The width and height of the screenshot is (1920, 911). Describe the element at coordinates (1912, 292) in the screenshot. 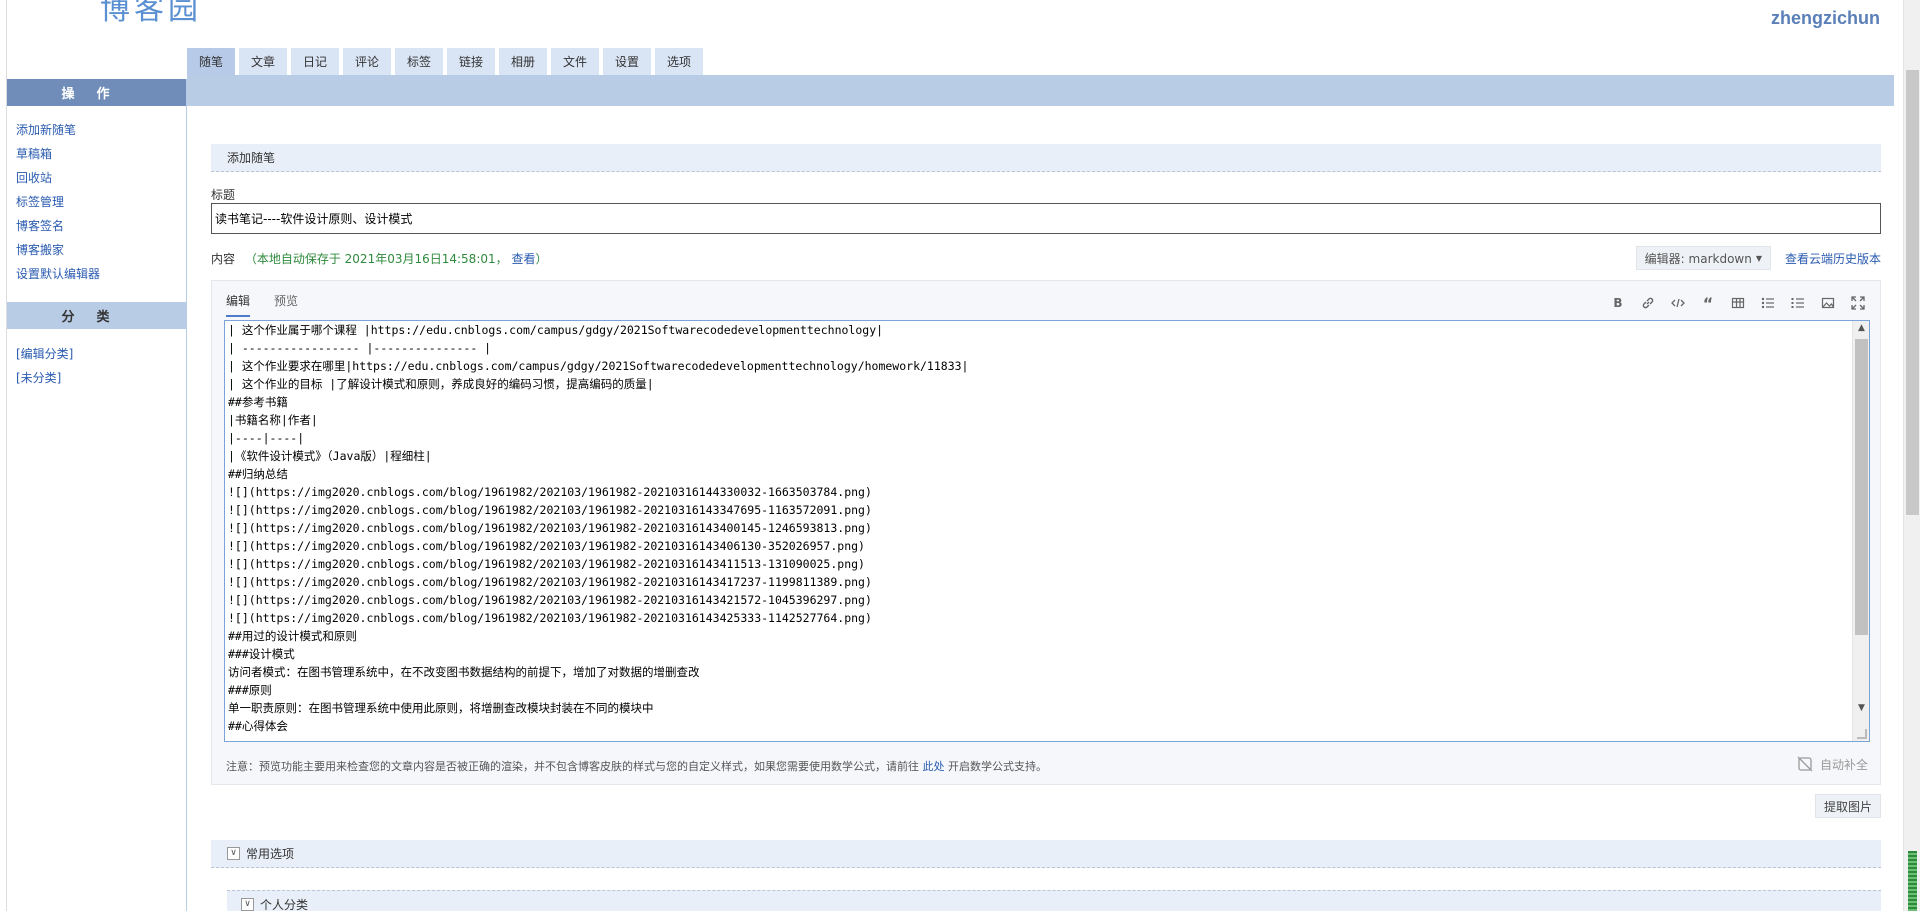

I see `page-scroll-thumb` at that location.